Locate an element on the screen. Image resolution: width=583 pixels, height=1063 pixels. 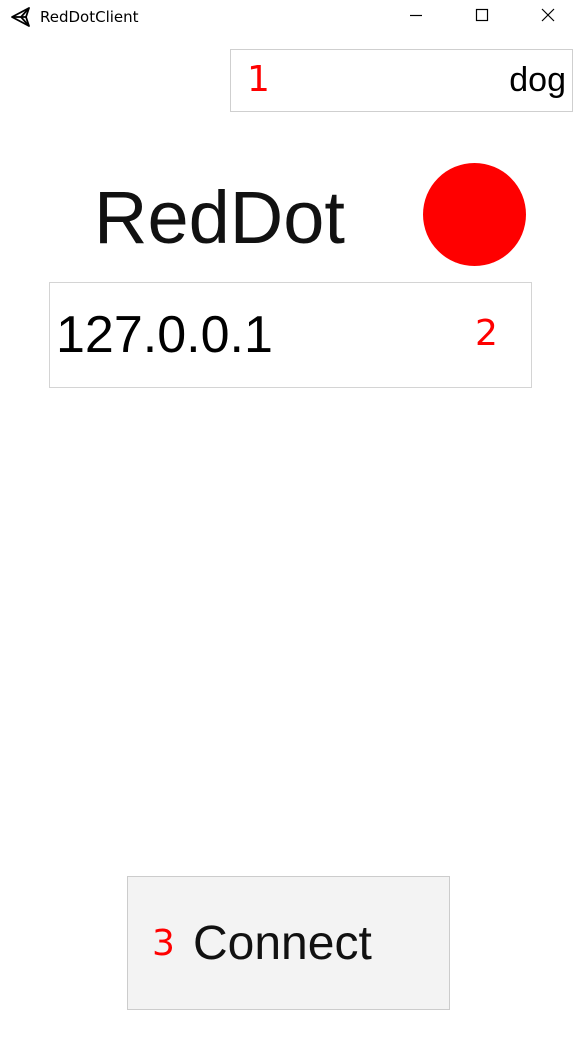
ip-address-input is located at coordinates (290, 335).